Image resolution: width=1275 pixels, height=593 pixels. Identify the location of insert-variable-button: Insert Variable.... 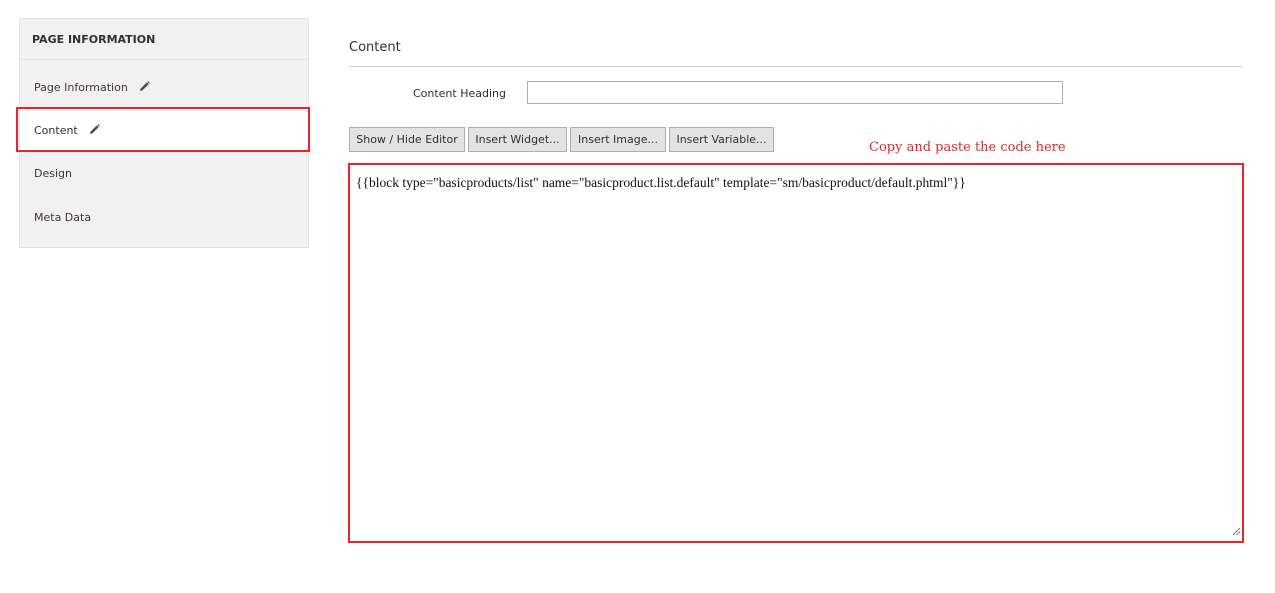
(721, 139).